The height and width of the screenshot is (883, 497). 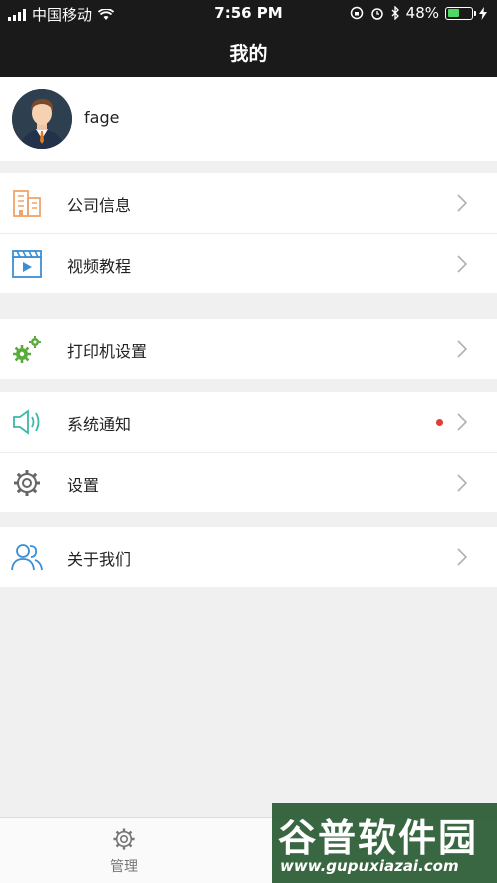 What do you see at coordinates (27, 349) in the screenshot?
I see `gears-icon` at bounding box center [27, 349].